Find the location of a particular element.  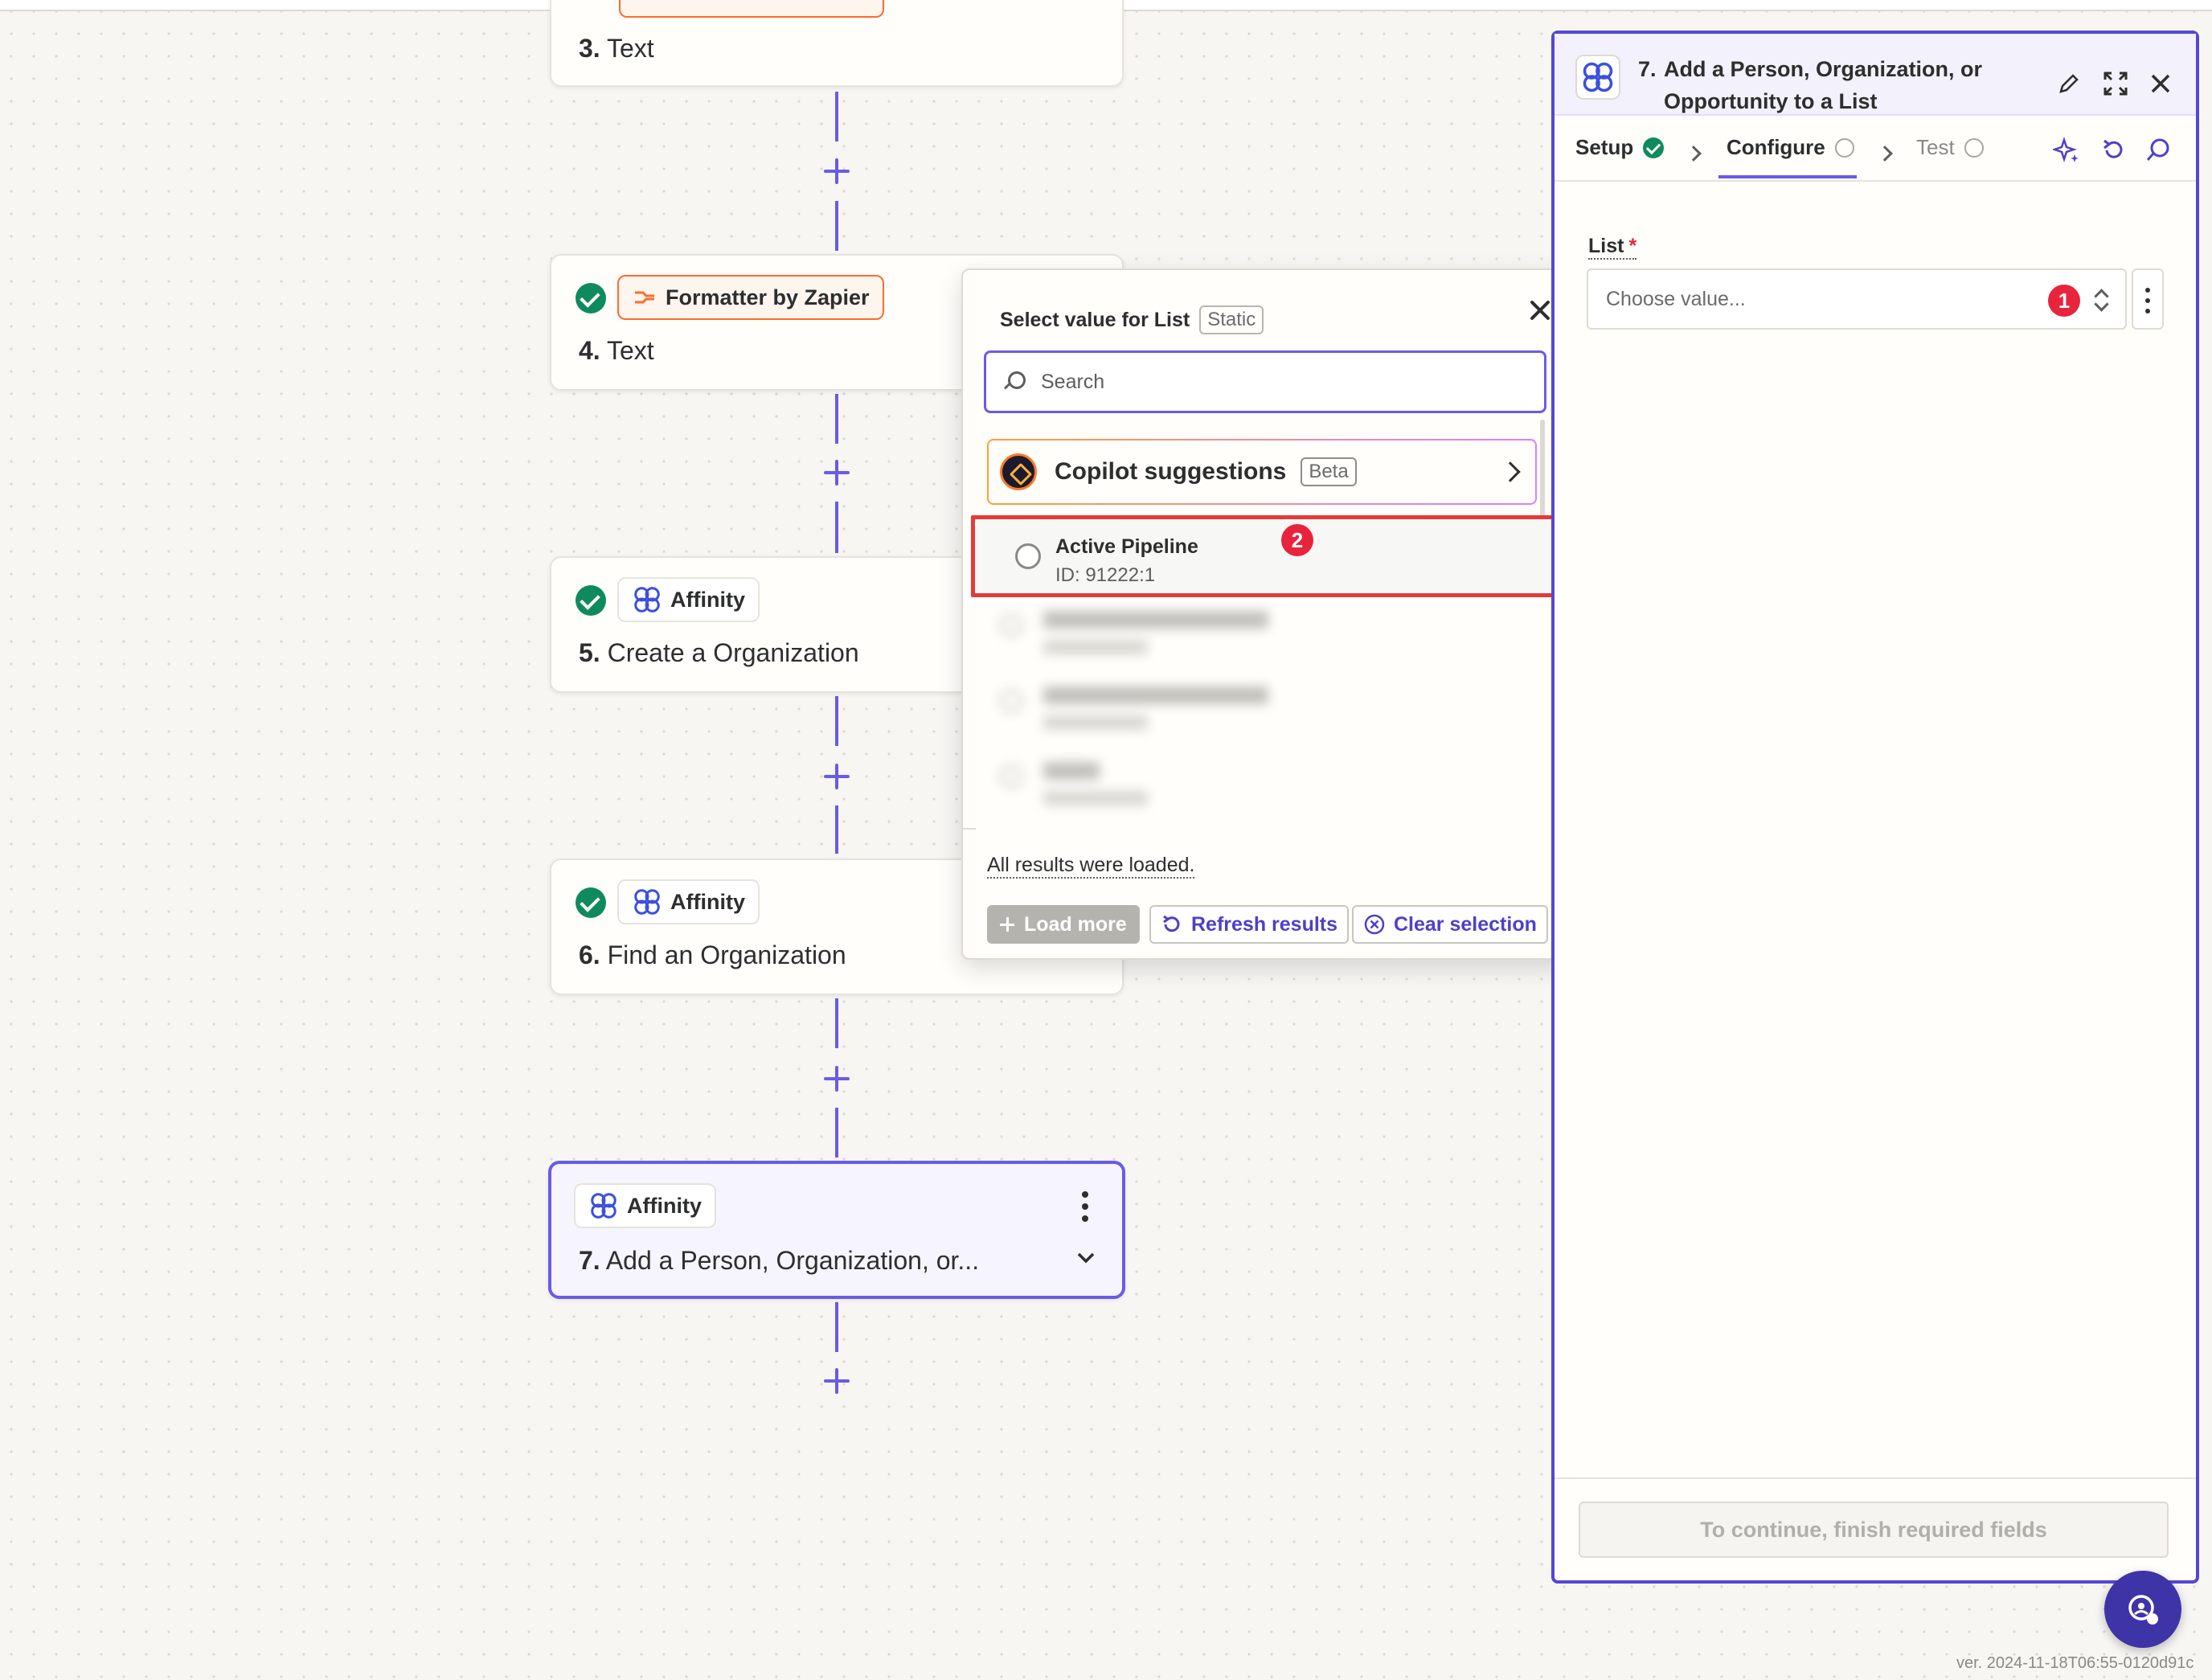

help-chat-icon is located at coordinates (2143, 1610).